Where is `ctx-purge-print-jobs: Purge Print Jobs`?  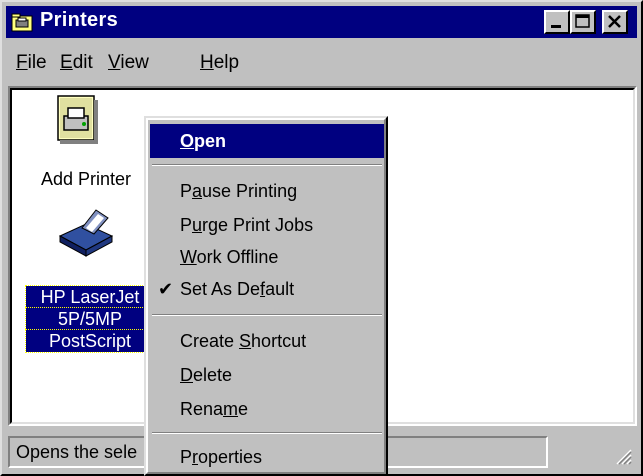
ctx-purge-print-jobs: Purge Print Jobs is located at coordinates (267, 225).